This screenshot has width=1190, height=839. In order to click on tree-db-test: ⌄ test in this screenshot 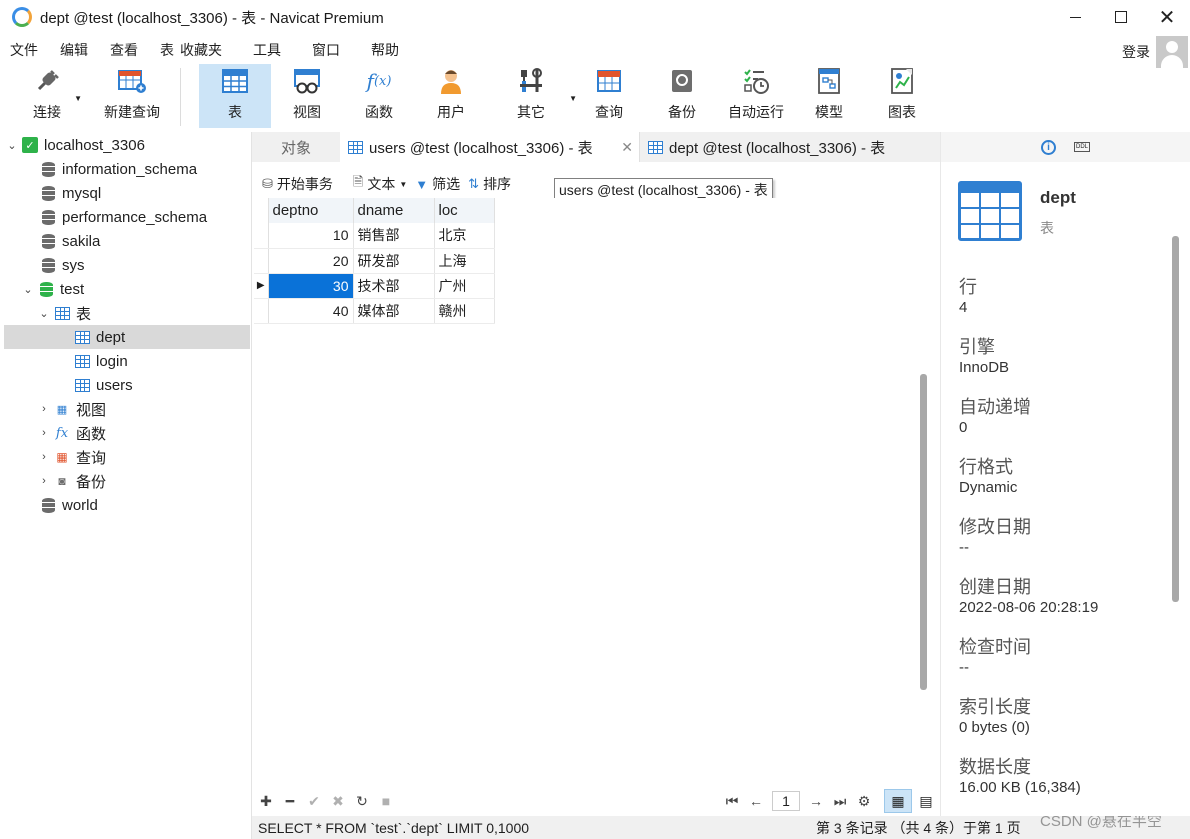, I will do `click(53, 289)`.